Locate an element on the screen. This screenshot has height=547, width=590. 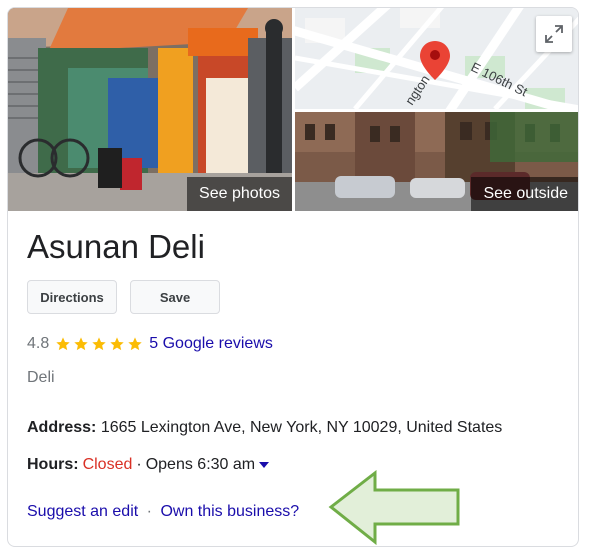
map-thumbnail: E 106th St ngton A is located at coordinates (436, 58).